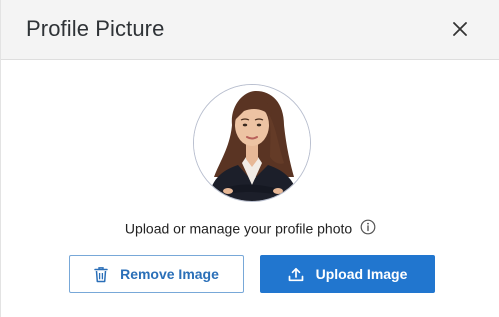 The image size is (499, 317). I want to click on remove-image-button: Remove Image, so click(156, 274).